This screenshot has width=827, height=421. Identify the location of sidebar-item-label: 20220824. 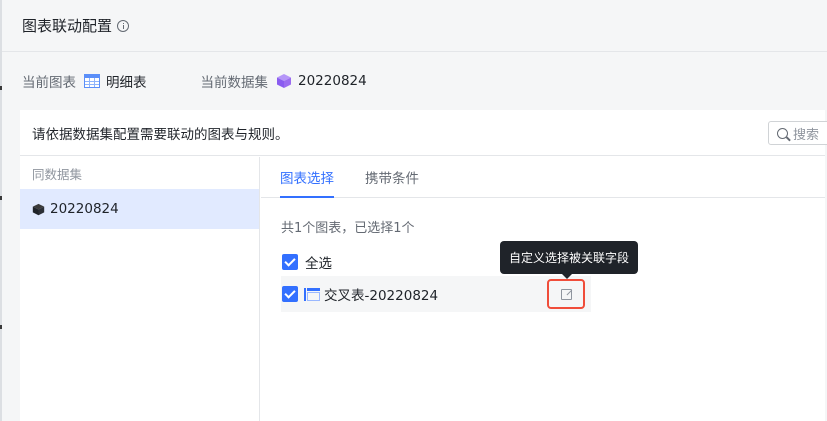
(84, 209).